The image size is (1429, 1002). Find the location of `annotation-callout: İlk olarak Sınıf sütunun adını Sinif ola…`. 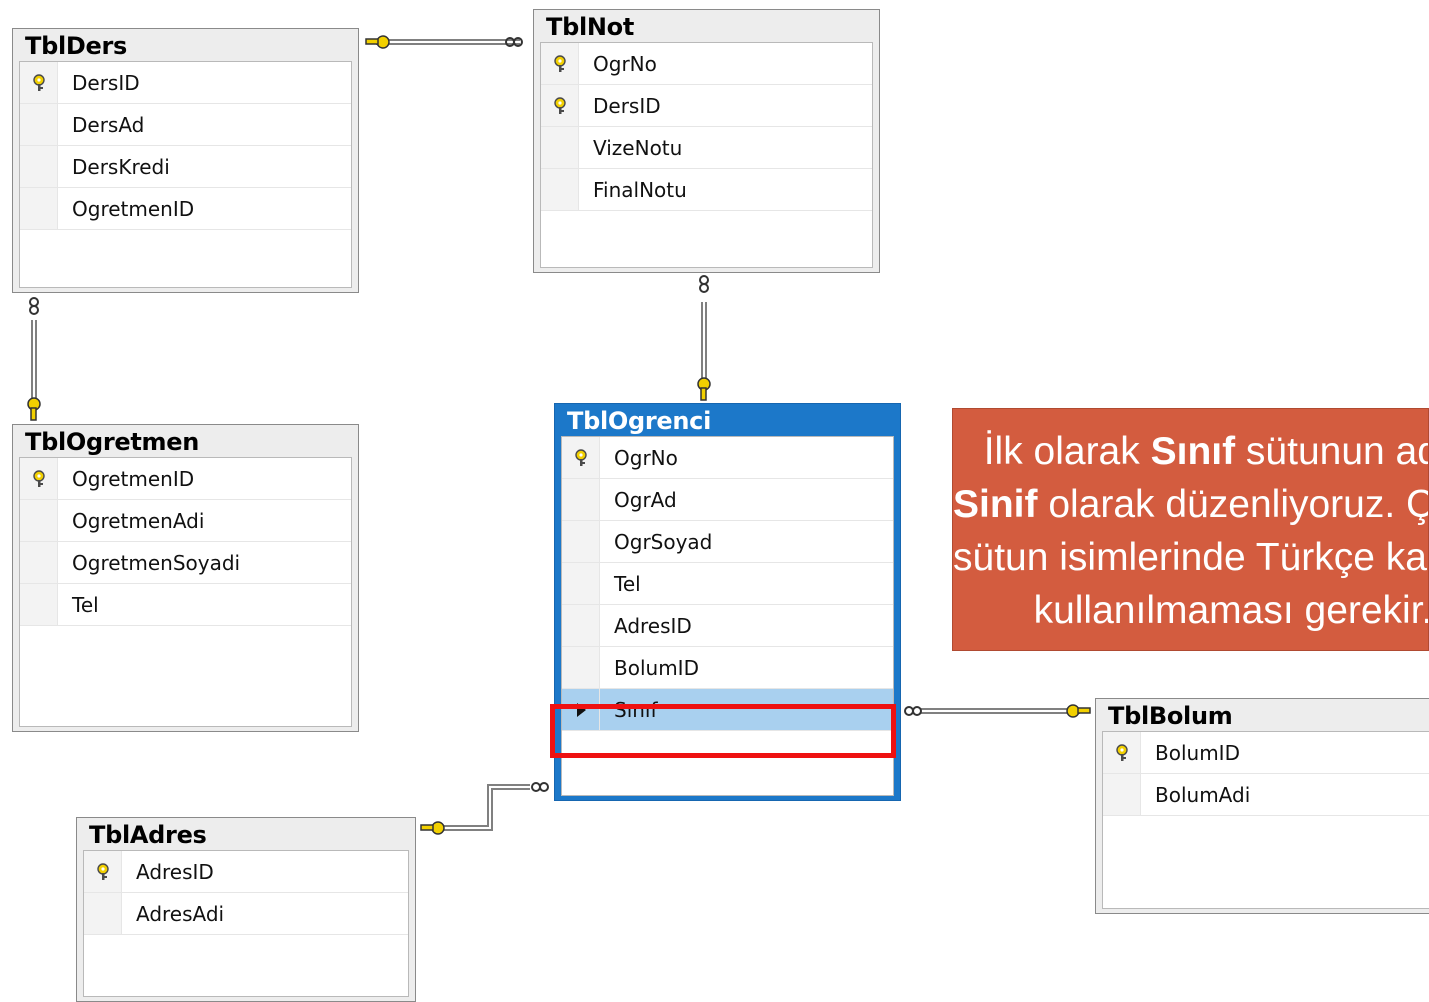

annotation-callout: İlk olarak Sınıf sütunun adını Sinif ola… is located at coordinates (1190, 529).